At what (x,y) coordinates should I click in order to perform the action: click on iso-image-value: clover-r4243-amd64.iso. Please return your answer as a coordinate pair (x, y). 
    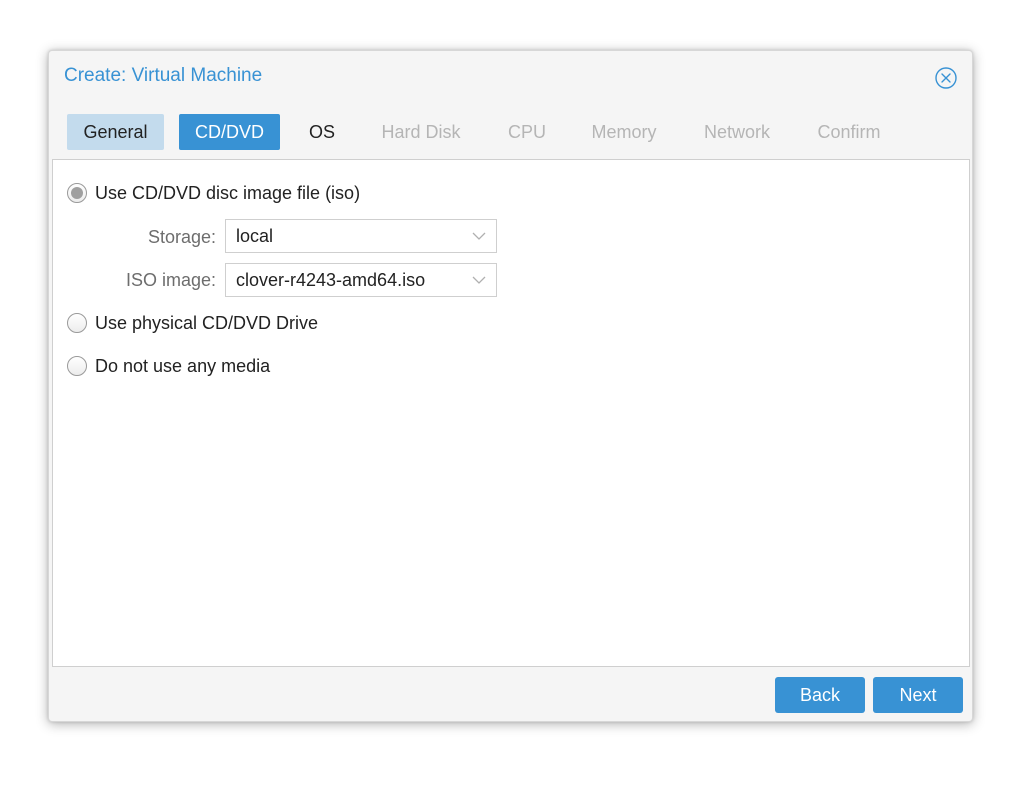
    Looking at the image, I should click on (331, 280).